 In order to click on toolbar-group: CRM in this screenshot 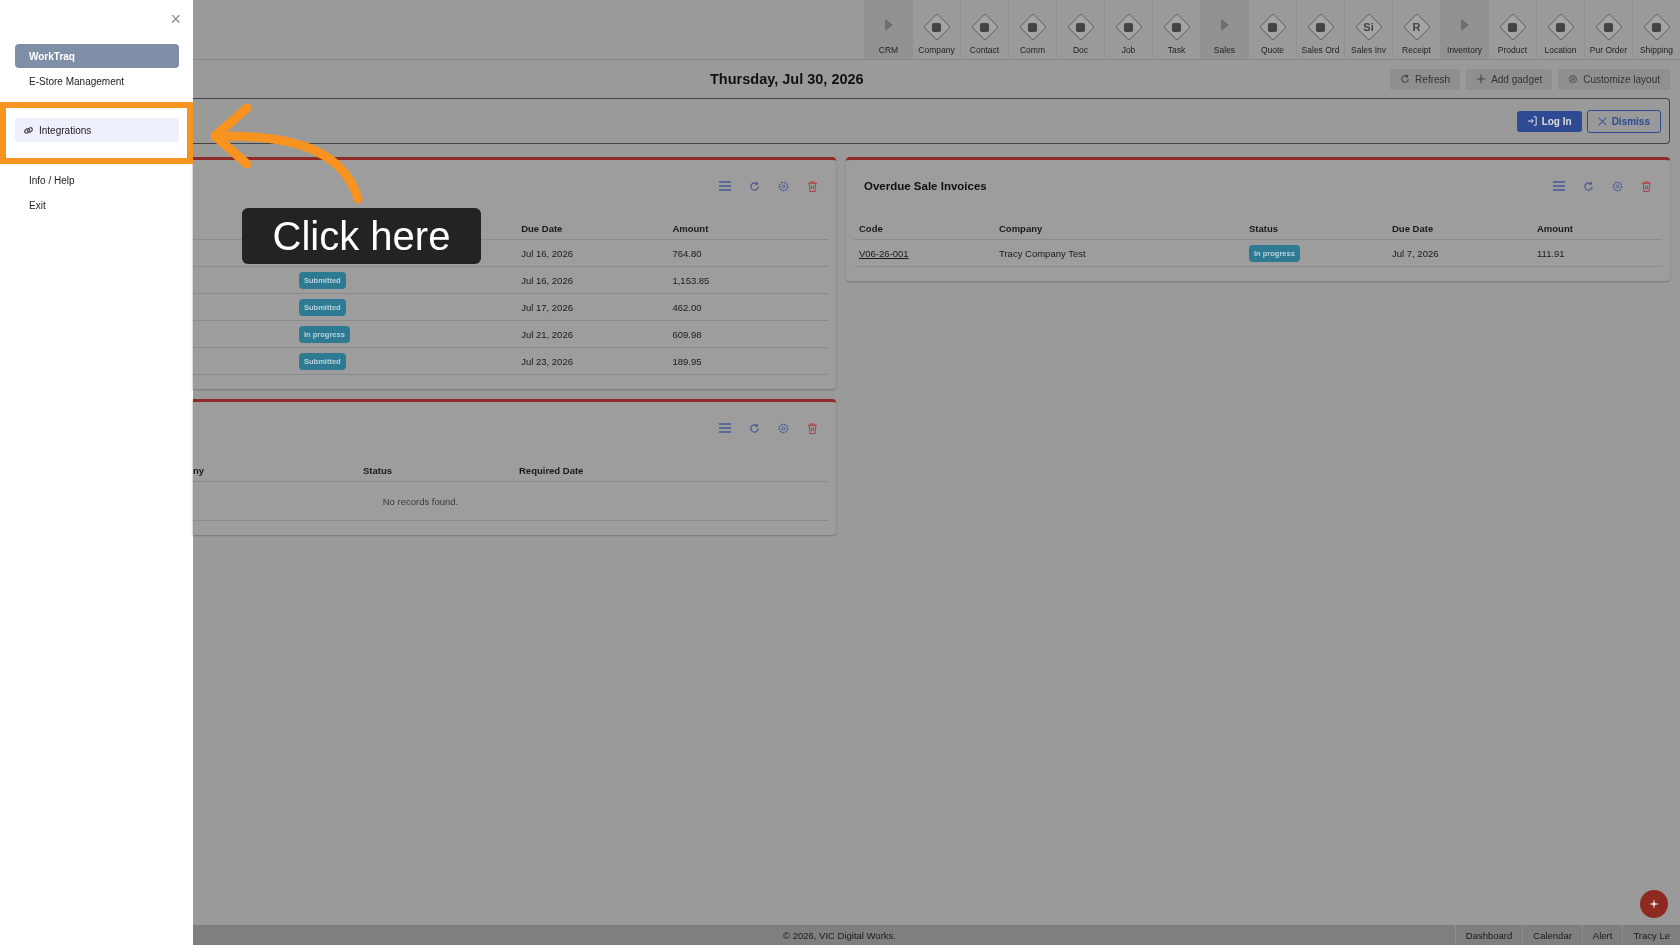, I will do `click(888, 29)`.